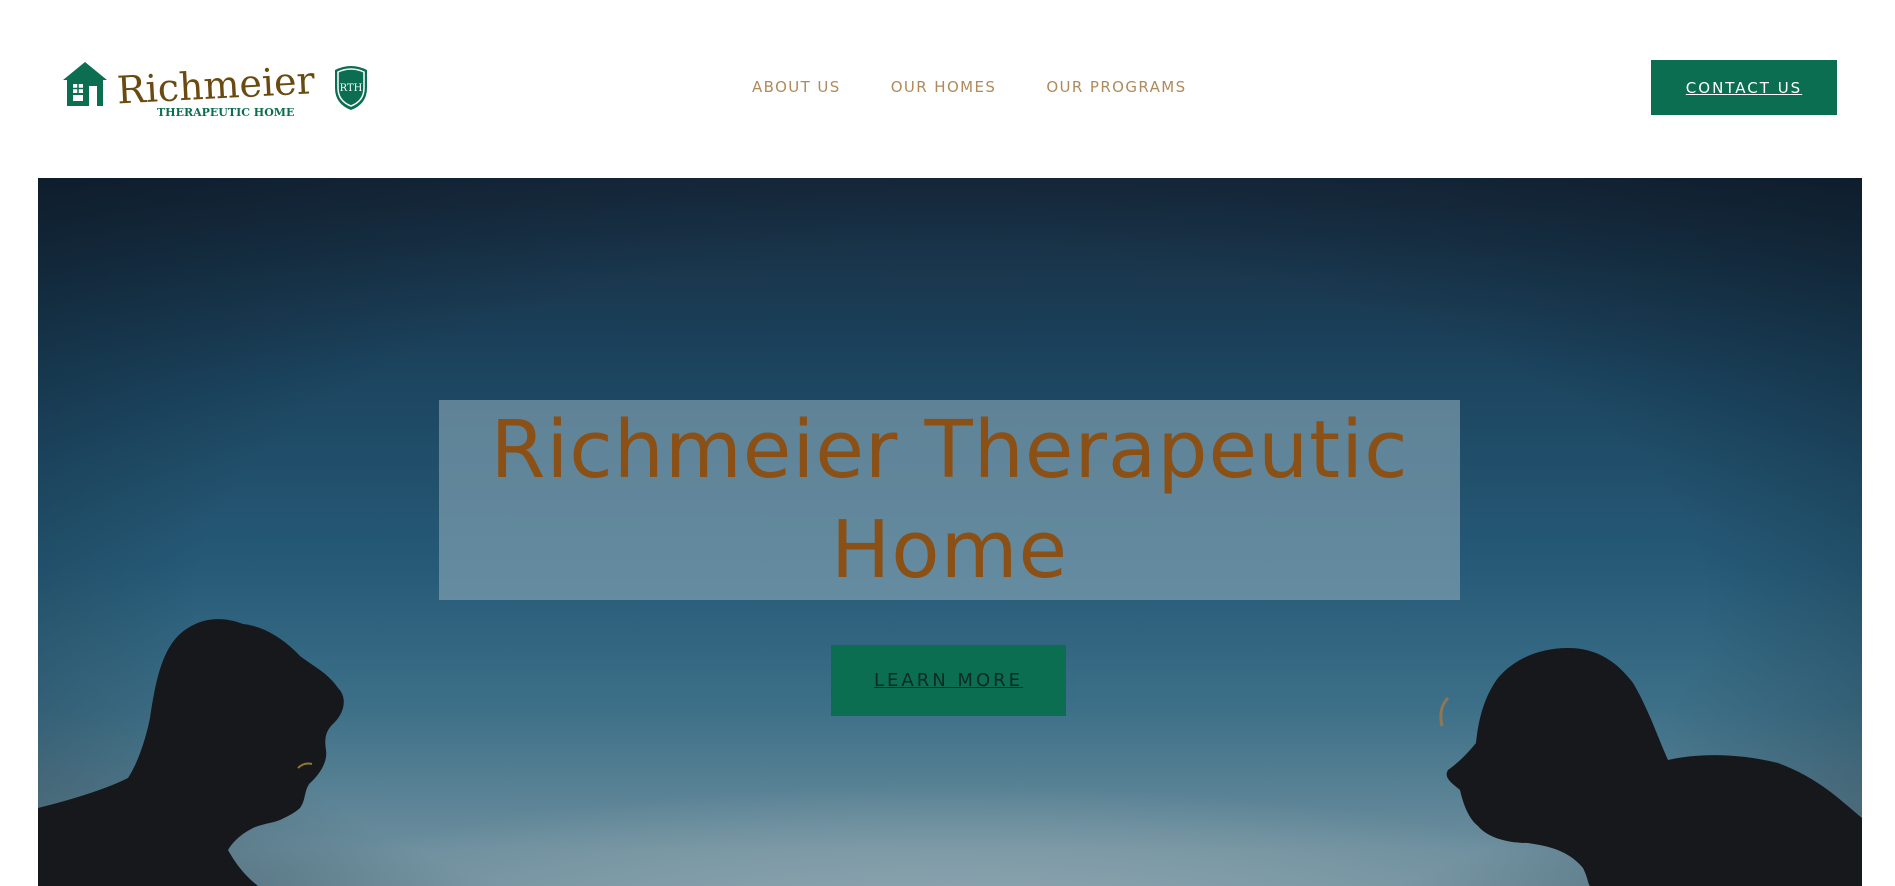 Image resolution: width=1895 pixels, height=886 pixels. Describe the element at coordinates (1116, 87) in the screenshot. I see `nav-our-programs: OUR PROGRAMS` at that location.